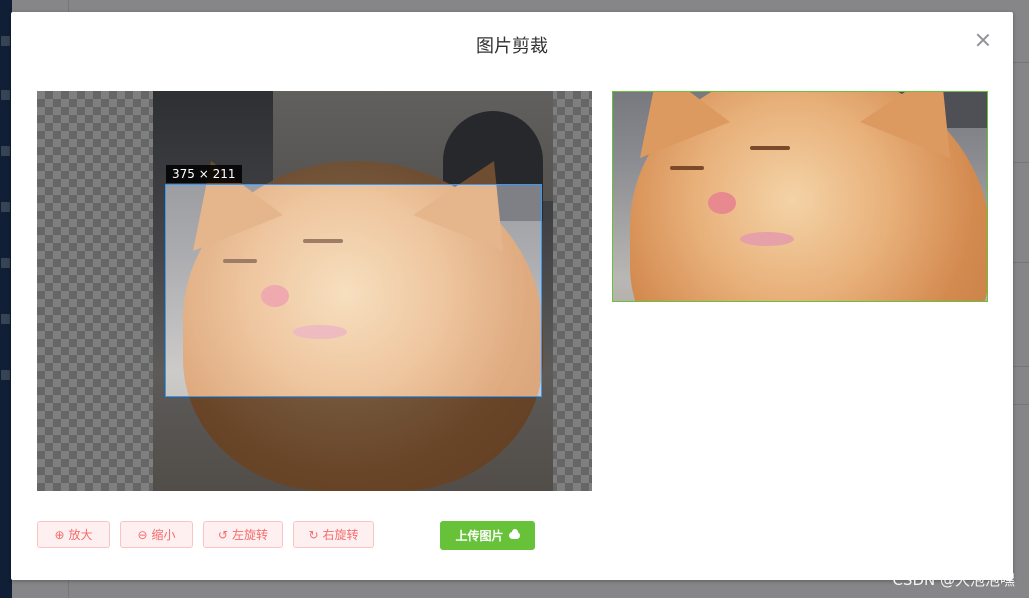  Describe the element at coordinates (163, 535) in the screenshot. I see `zoom-out-label: 缩小` at that location.